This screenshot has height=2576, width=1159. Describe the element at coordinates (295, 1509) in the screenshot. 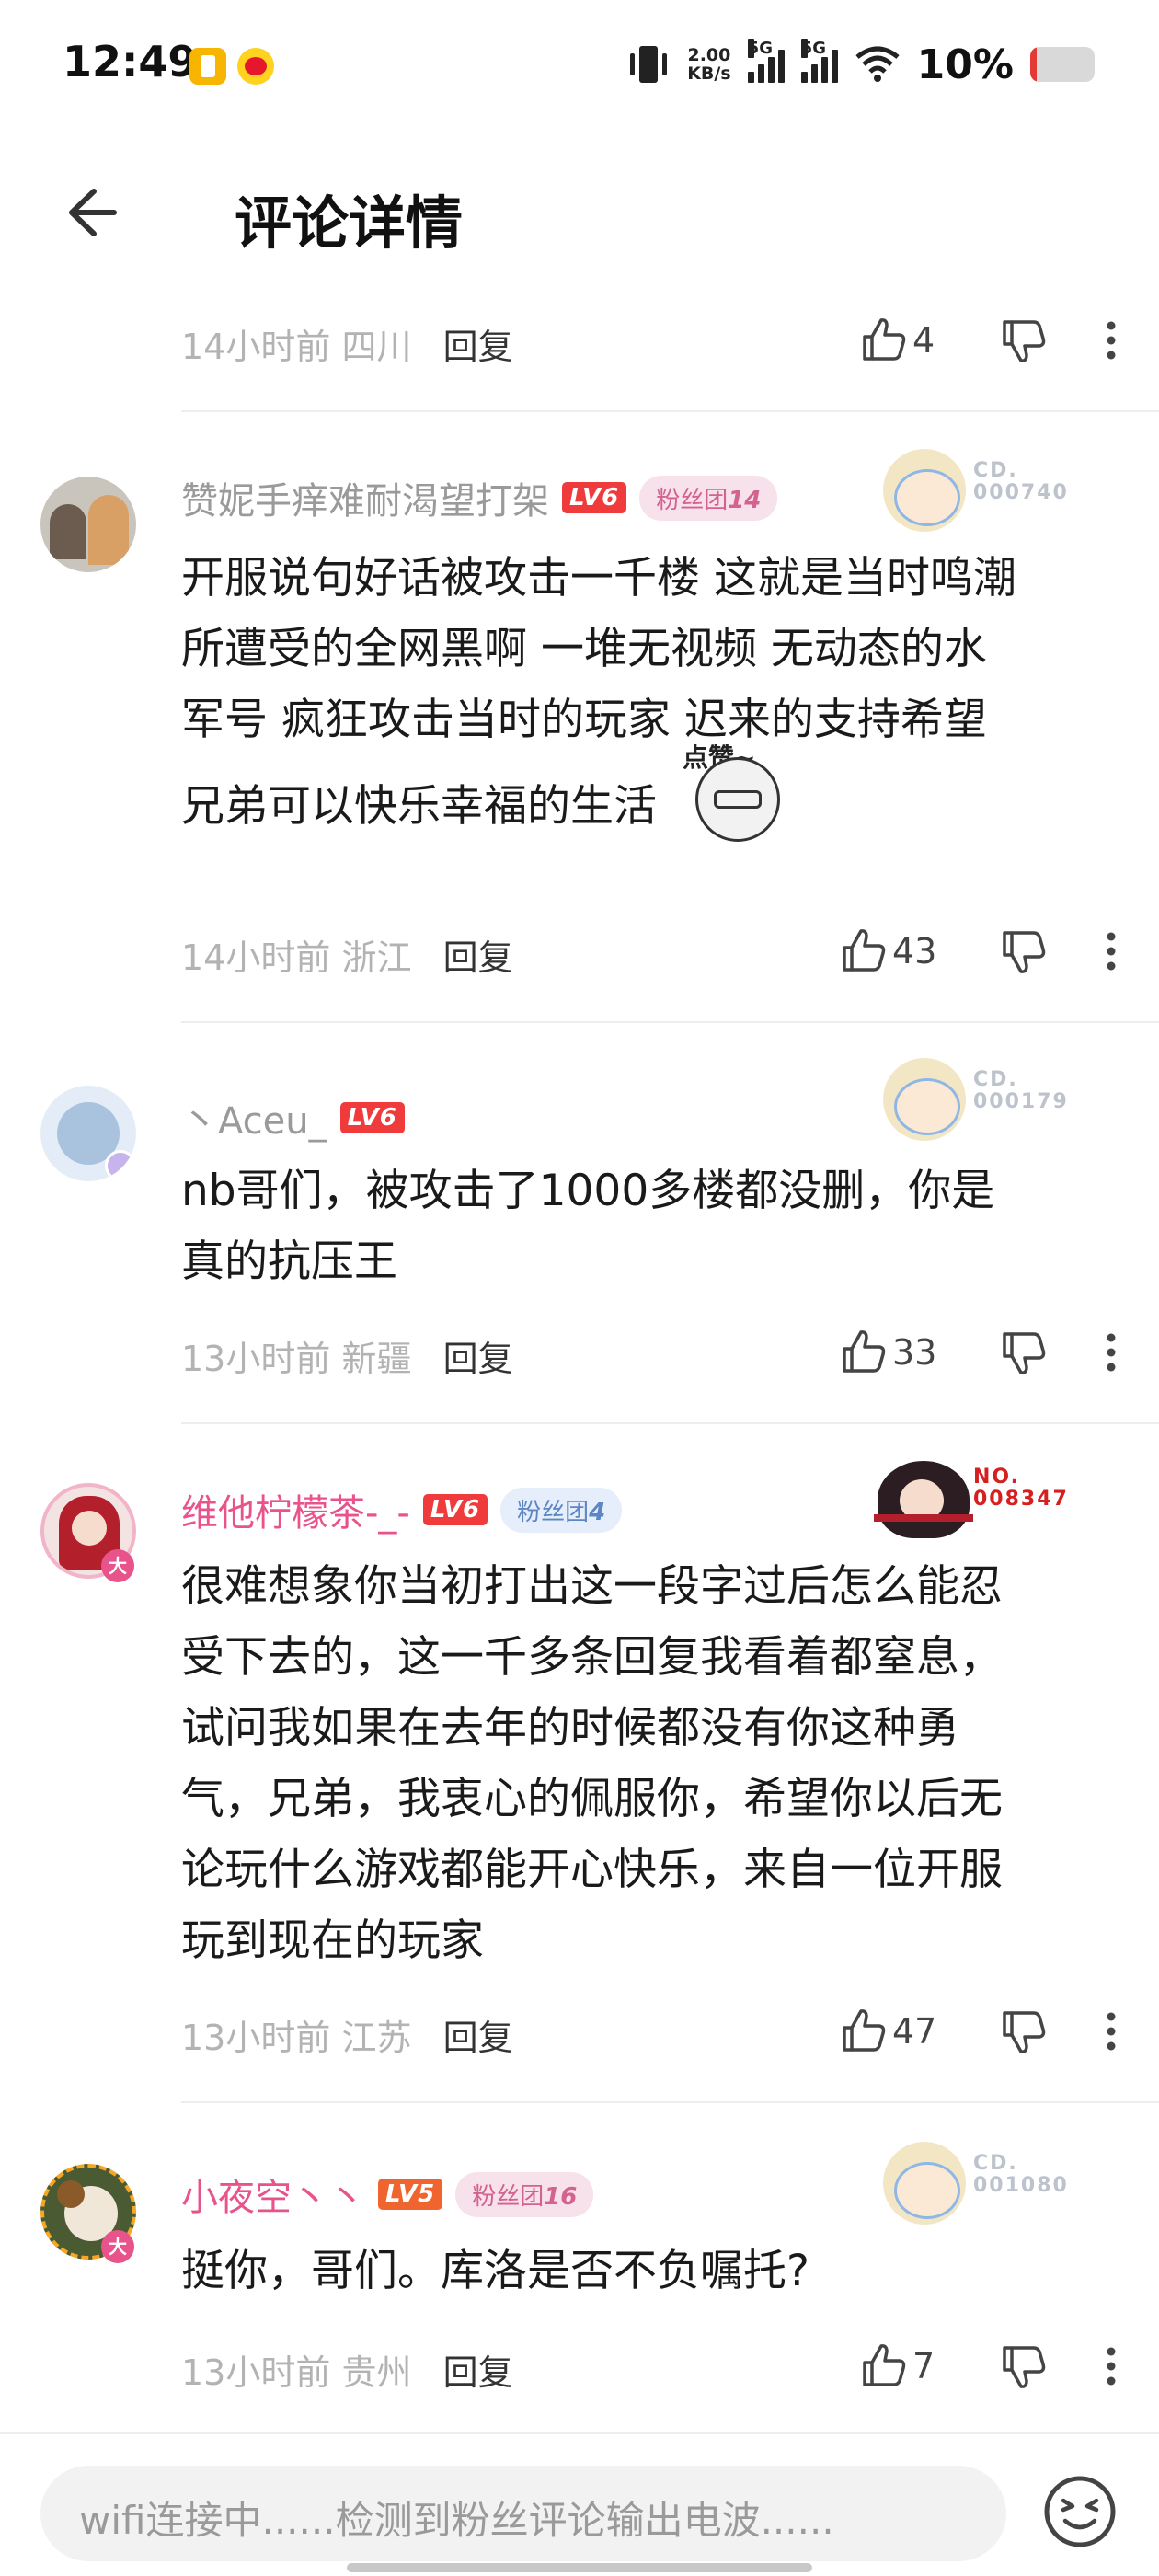

I see `username: 维他柠檬茶-_-` at that location.